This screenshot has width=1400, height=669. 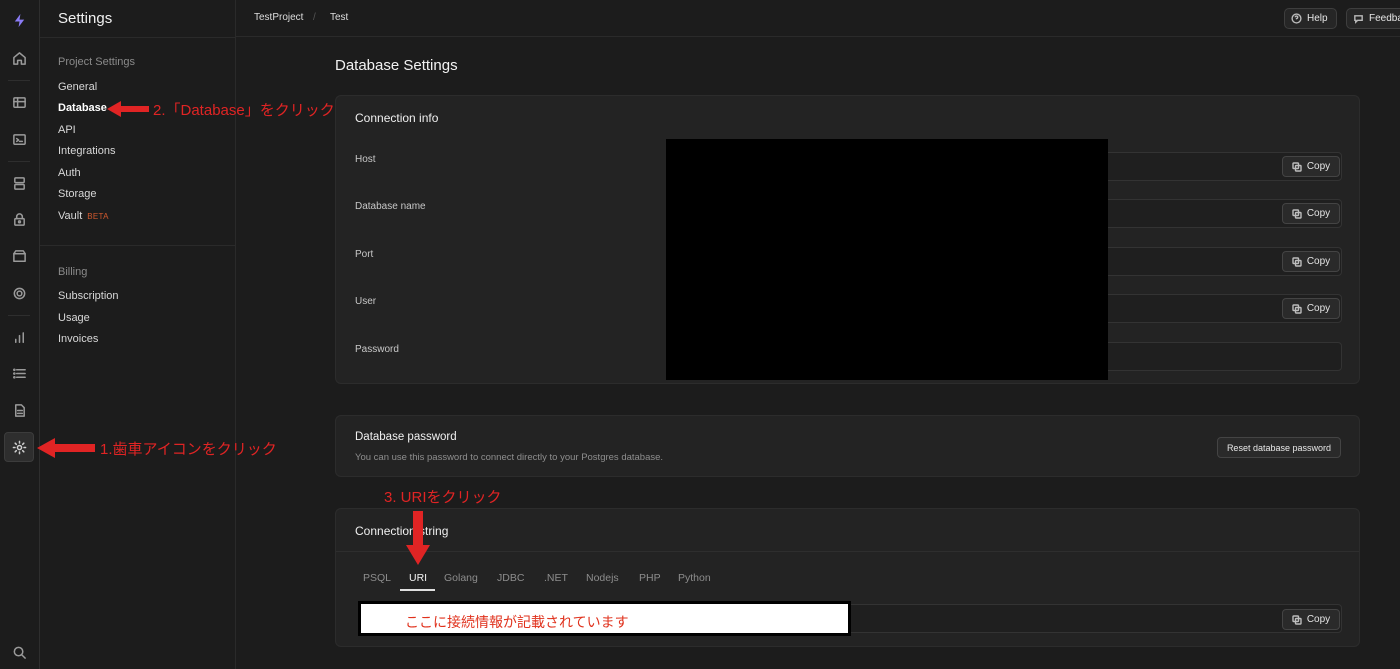 I want to click on port-label: Port, so click(x=364, y=254).